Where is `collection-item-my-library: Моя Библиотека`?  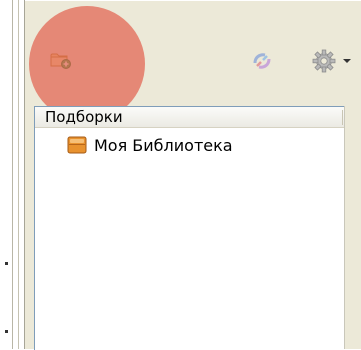
collection-item-my-library: Моя Библиотека is located at coordinates (190, 145).